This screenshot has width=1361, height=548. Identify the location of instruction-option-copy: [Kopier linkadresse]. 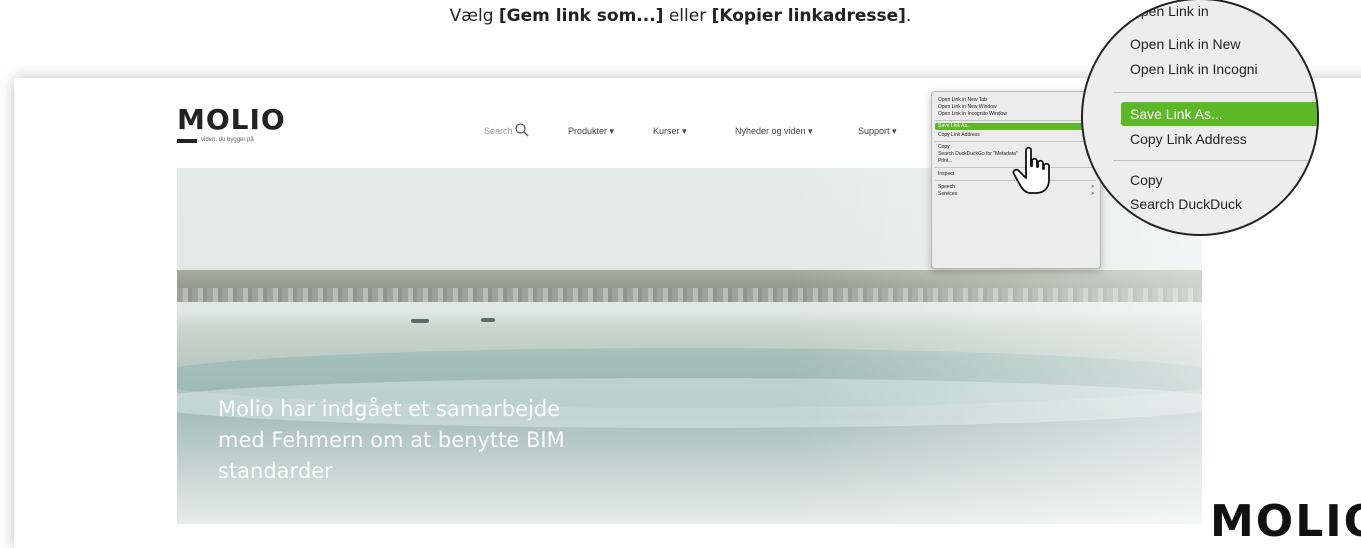
(808, 16).